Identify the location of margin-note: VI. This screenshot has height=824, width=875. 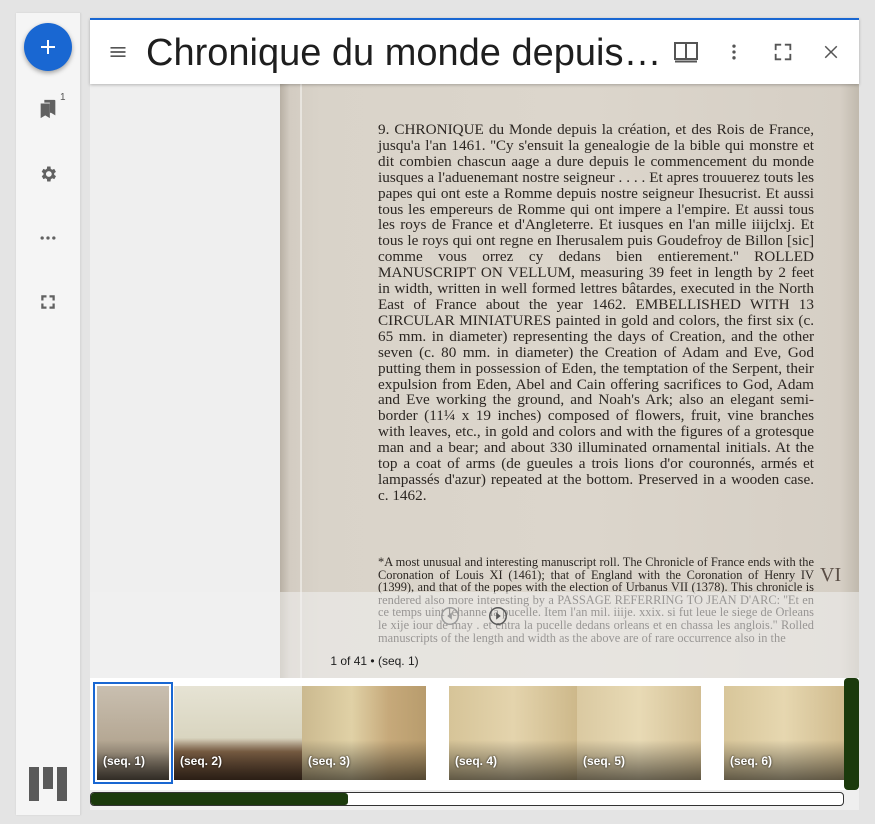
(831, 575).